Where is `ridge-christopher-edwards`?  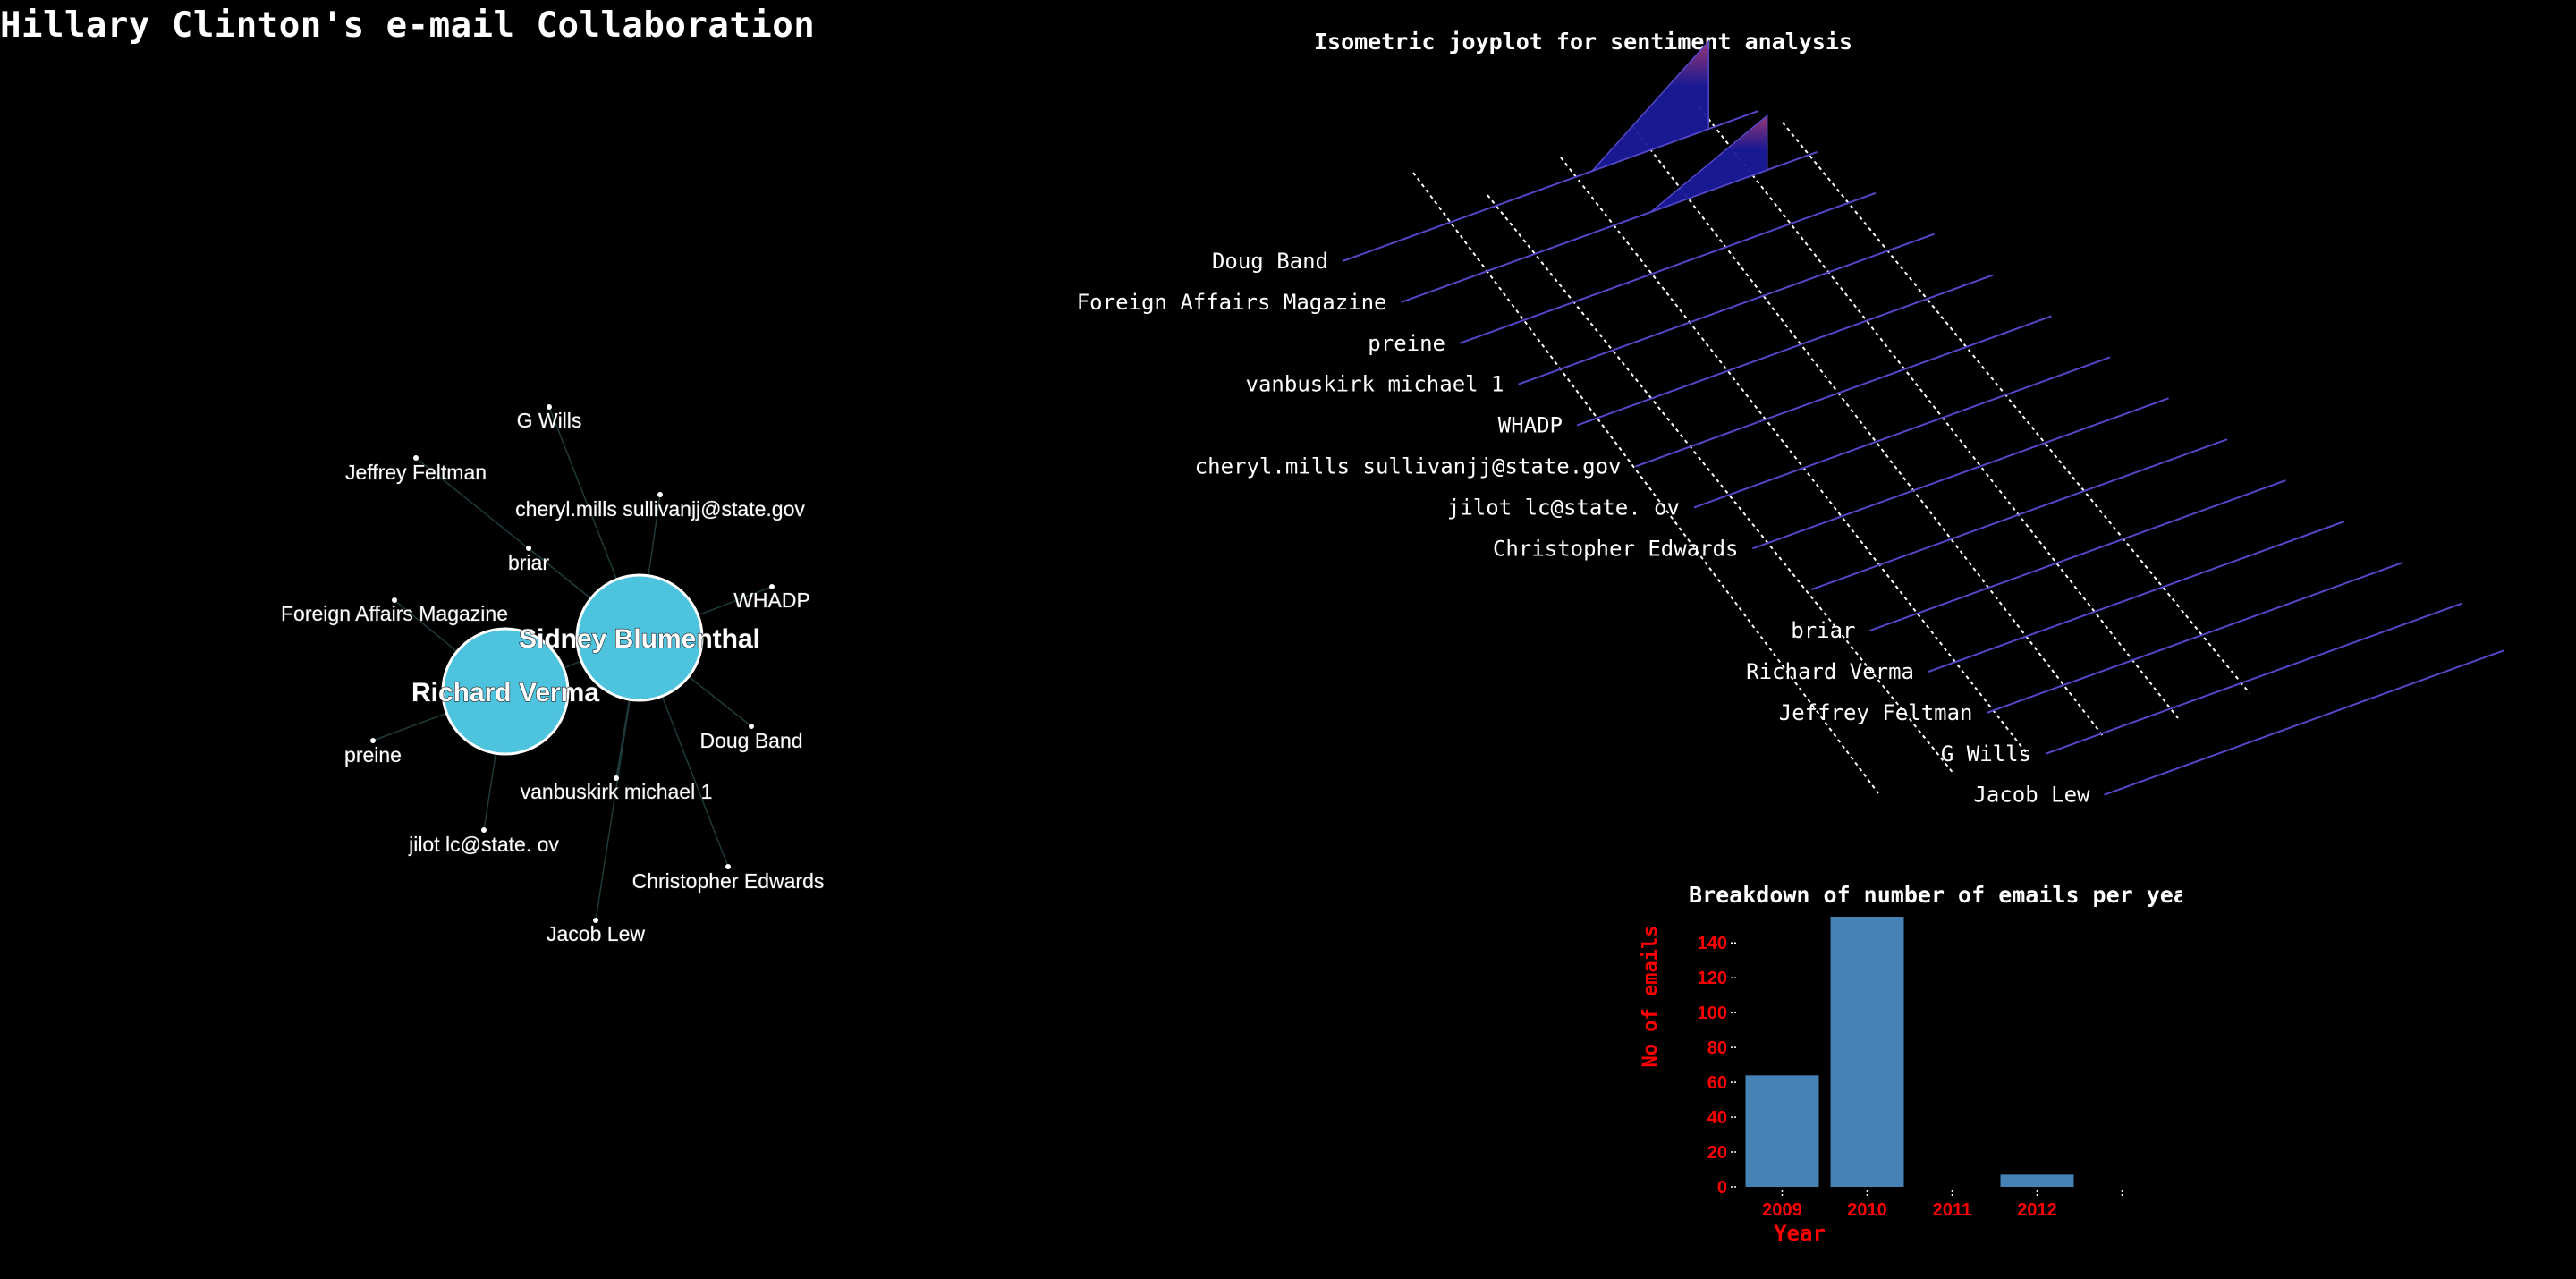
ridge-christopher-edwards is located at coordinates (1960, 473).